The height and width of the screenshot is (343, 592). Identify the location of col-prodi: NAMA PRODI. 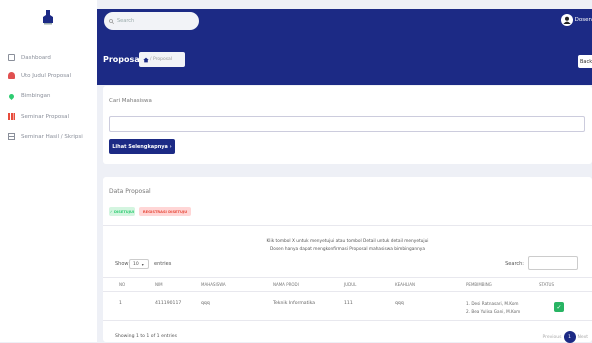
(286, 284).